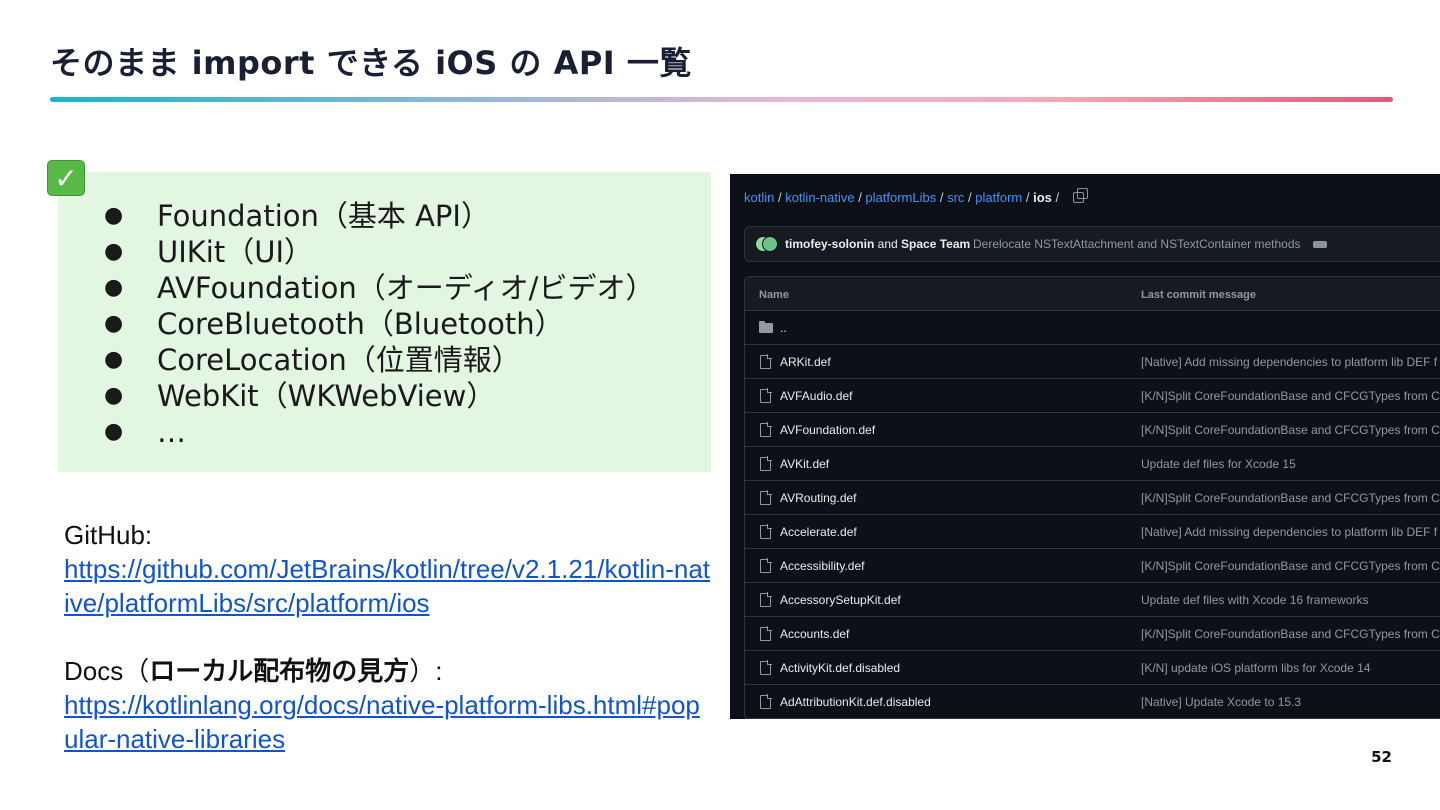 The height and width of the screenshot is (810, 1440). I want to click on list-item: ● Foundation（基本 API）, so click(377, 216).